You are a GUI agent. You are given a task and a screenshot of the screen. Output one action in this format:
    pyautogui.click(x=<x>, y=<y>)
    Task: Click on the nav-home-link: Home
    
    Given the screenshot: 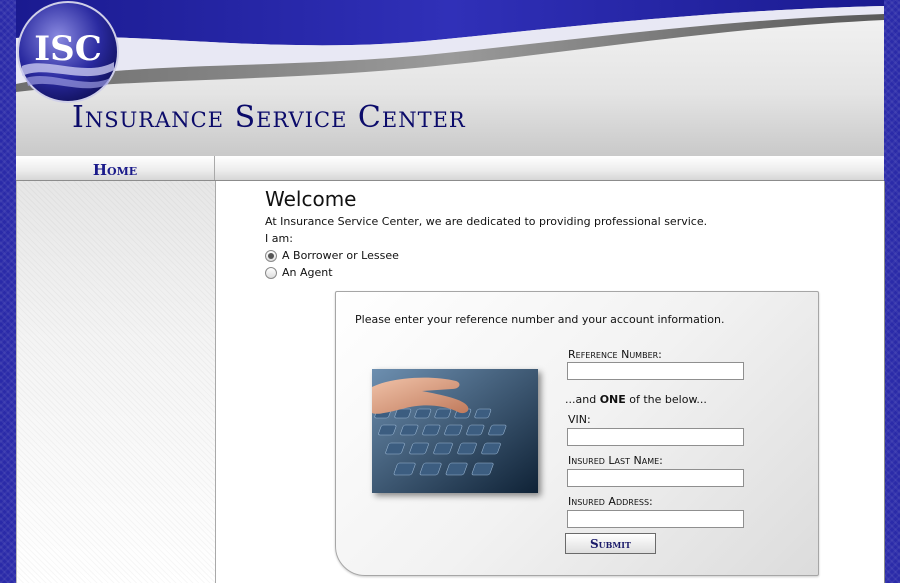 What is the action you would take?
    pyautogui.click(x=115, y=168)
    